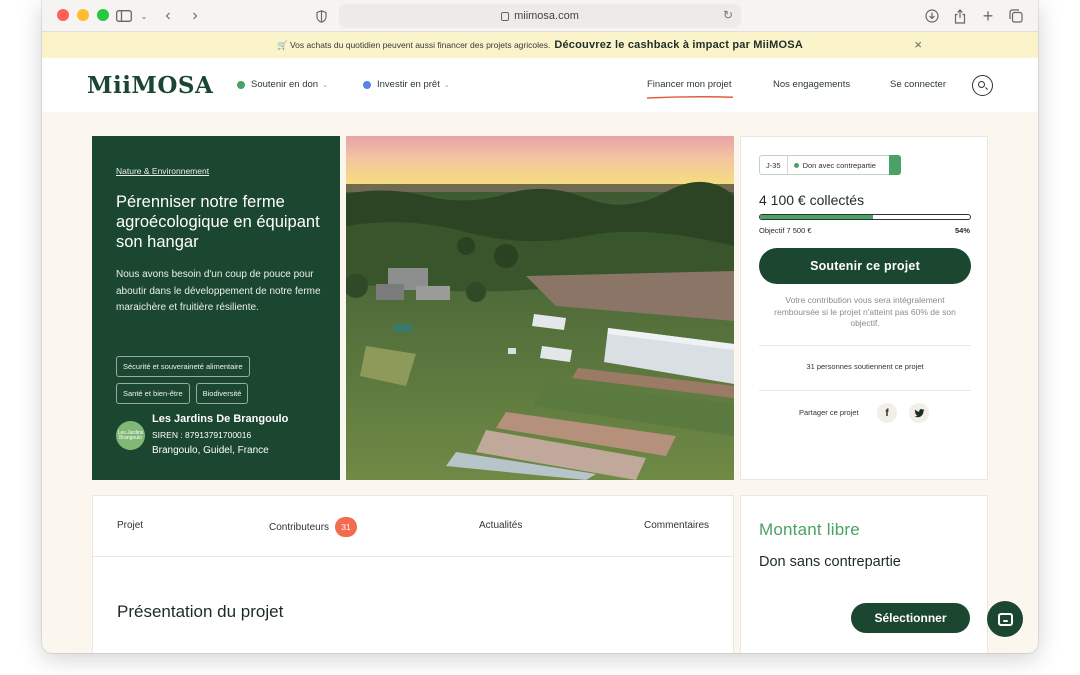 This screenshot has width=1080, height=675. I want to click on farm-name: Les Jardins De Brangoulo, so click(220, 419).